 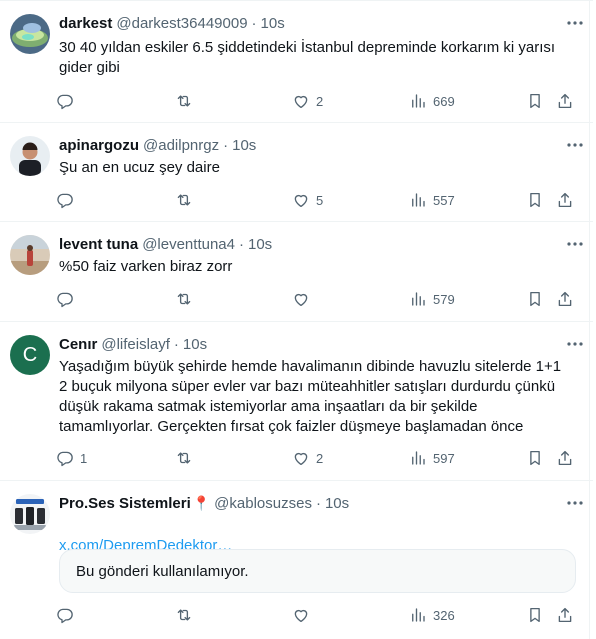 What do you see at coordinates (444, 299) in the screenshot?
I see `view-count: 579` at bounding box center [444, 299].